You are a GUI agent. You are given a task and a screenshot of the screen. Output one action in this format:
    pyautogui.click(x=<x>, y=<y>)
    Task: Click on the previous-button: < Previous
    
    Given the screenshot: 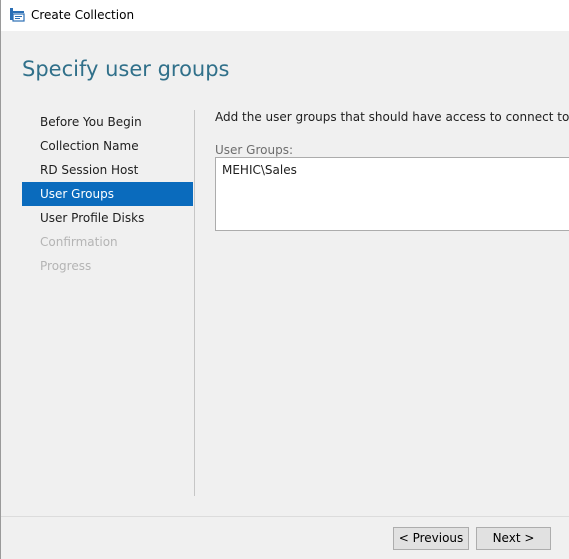 What is the action you would take?
    pyautogui.click(x=431, y=538)
    